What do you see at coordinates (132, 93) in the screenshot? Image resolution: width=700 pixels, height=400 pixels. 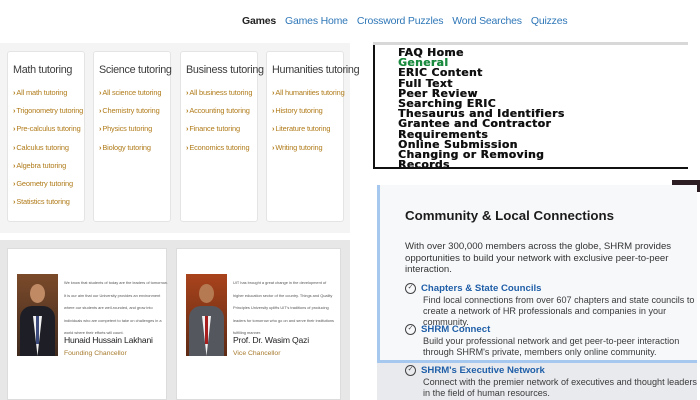 I see `tutoring-link: All science tutoring` at bounding box center [132, 93].